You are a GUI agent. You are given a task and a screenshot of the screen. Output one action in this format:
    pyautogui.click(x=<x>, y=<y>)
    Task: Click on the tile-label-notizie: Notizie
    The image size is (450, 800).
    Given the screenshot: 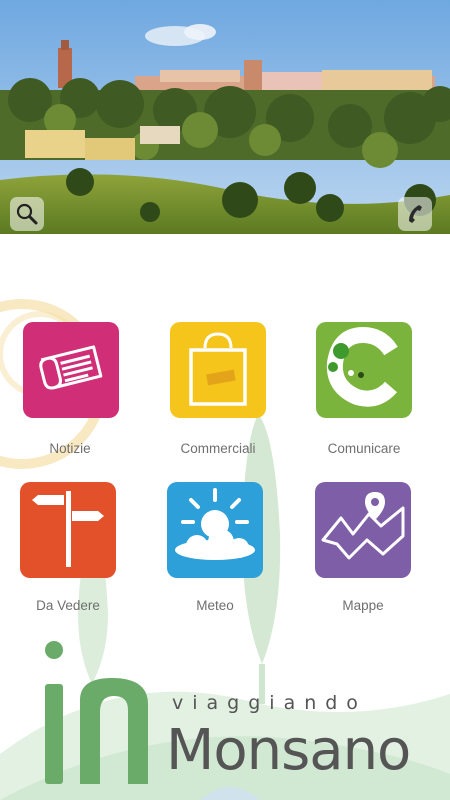 What is the action you would take?
    pyautogui.click(x=70, y=448)
    